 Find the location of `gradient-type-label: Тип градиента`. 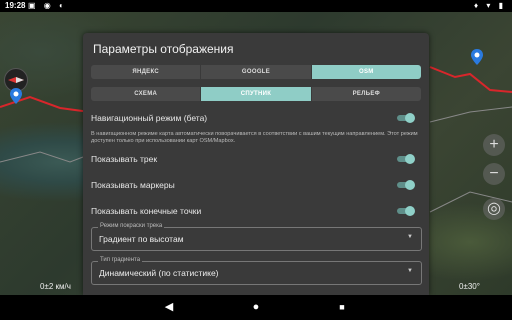

gradient-type-label: Тип градиента is located at coordinates (120, 260).